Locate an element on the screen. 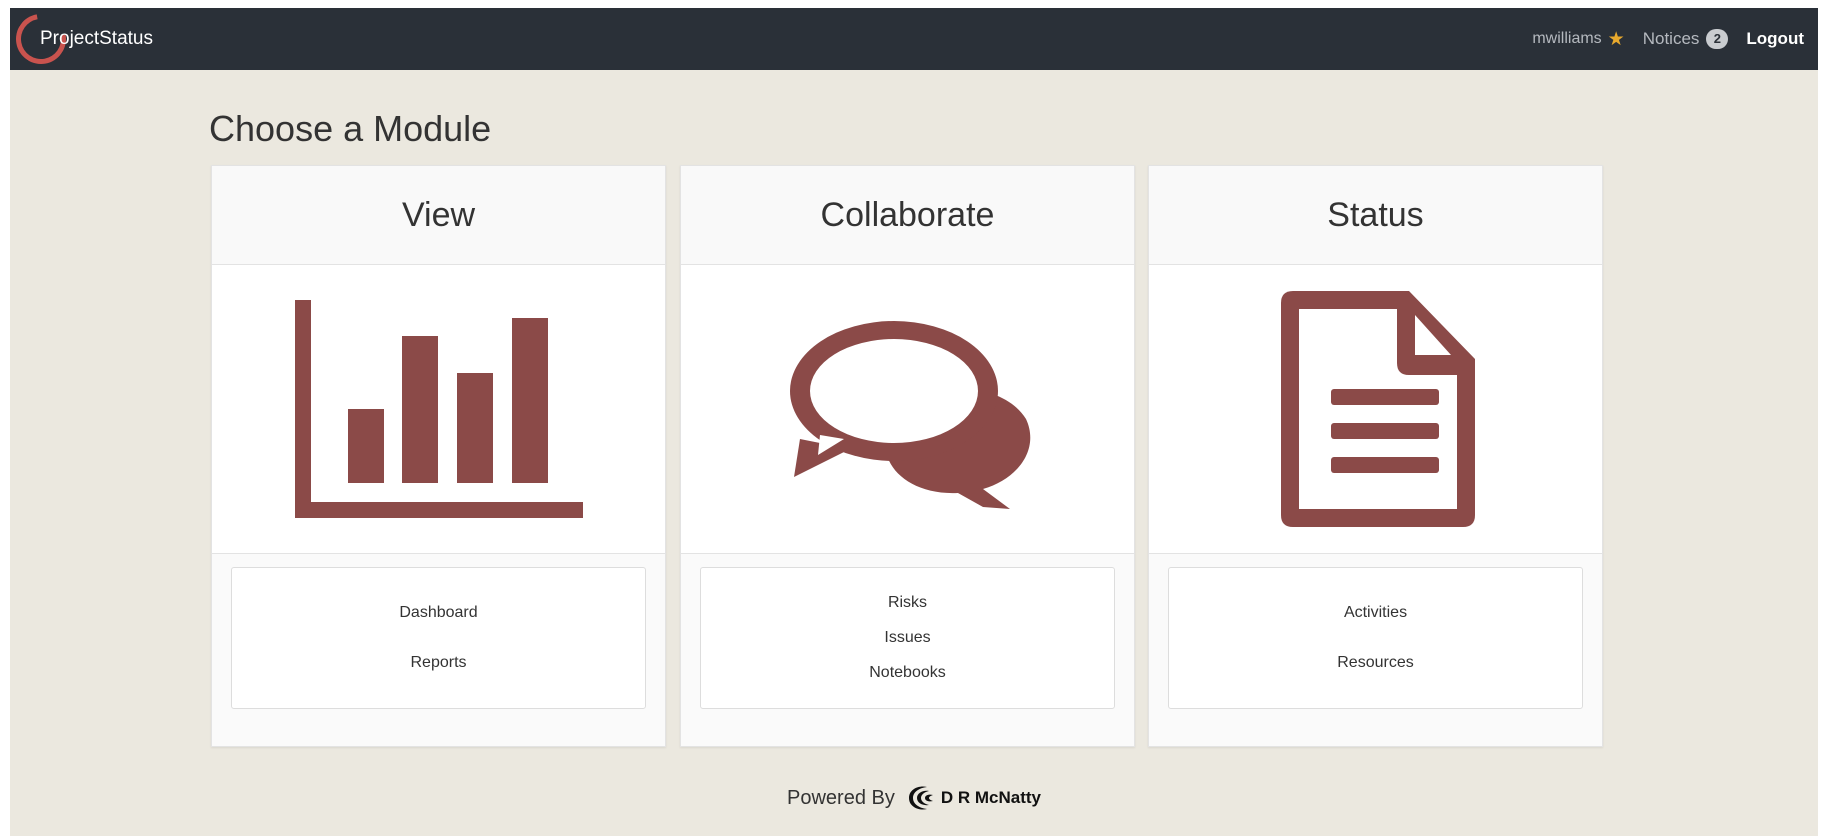  powered-by-label: Powered By is located at coordinates (841, 797).